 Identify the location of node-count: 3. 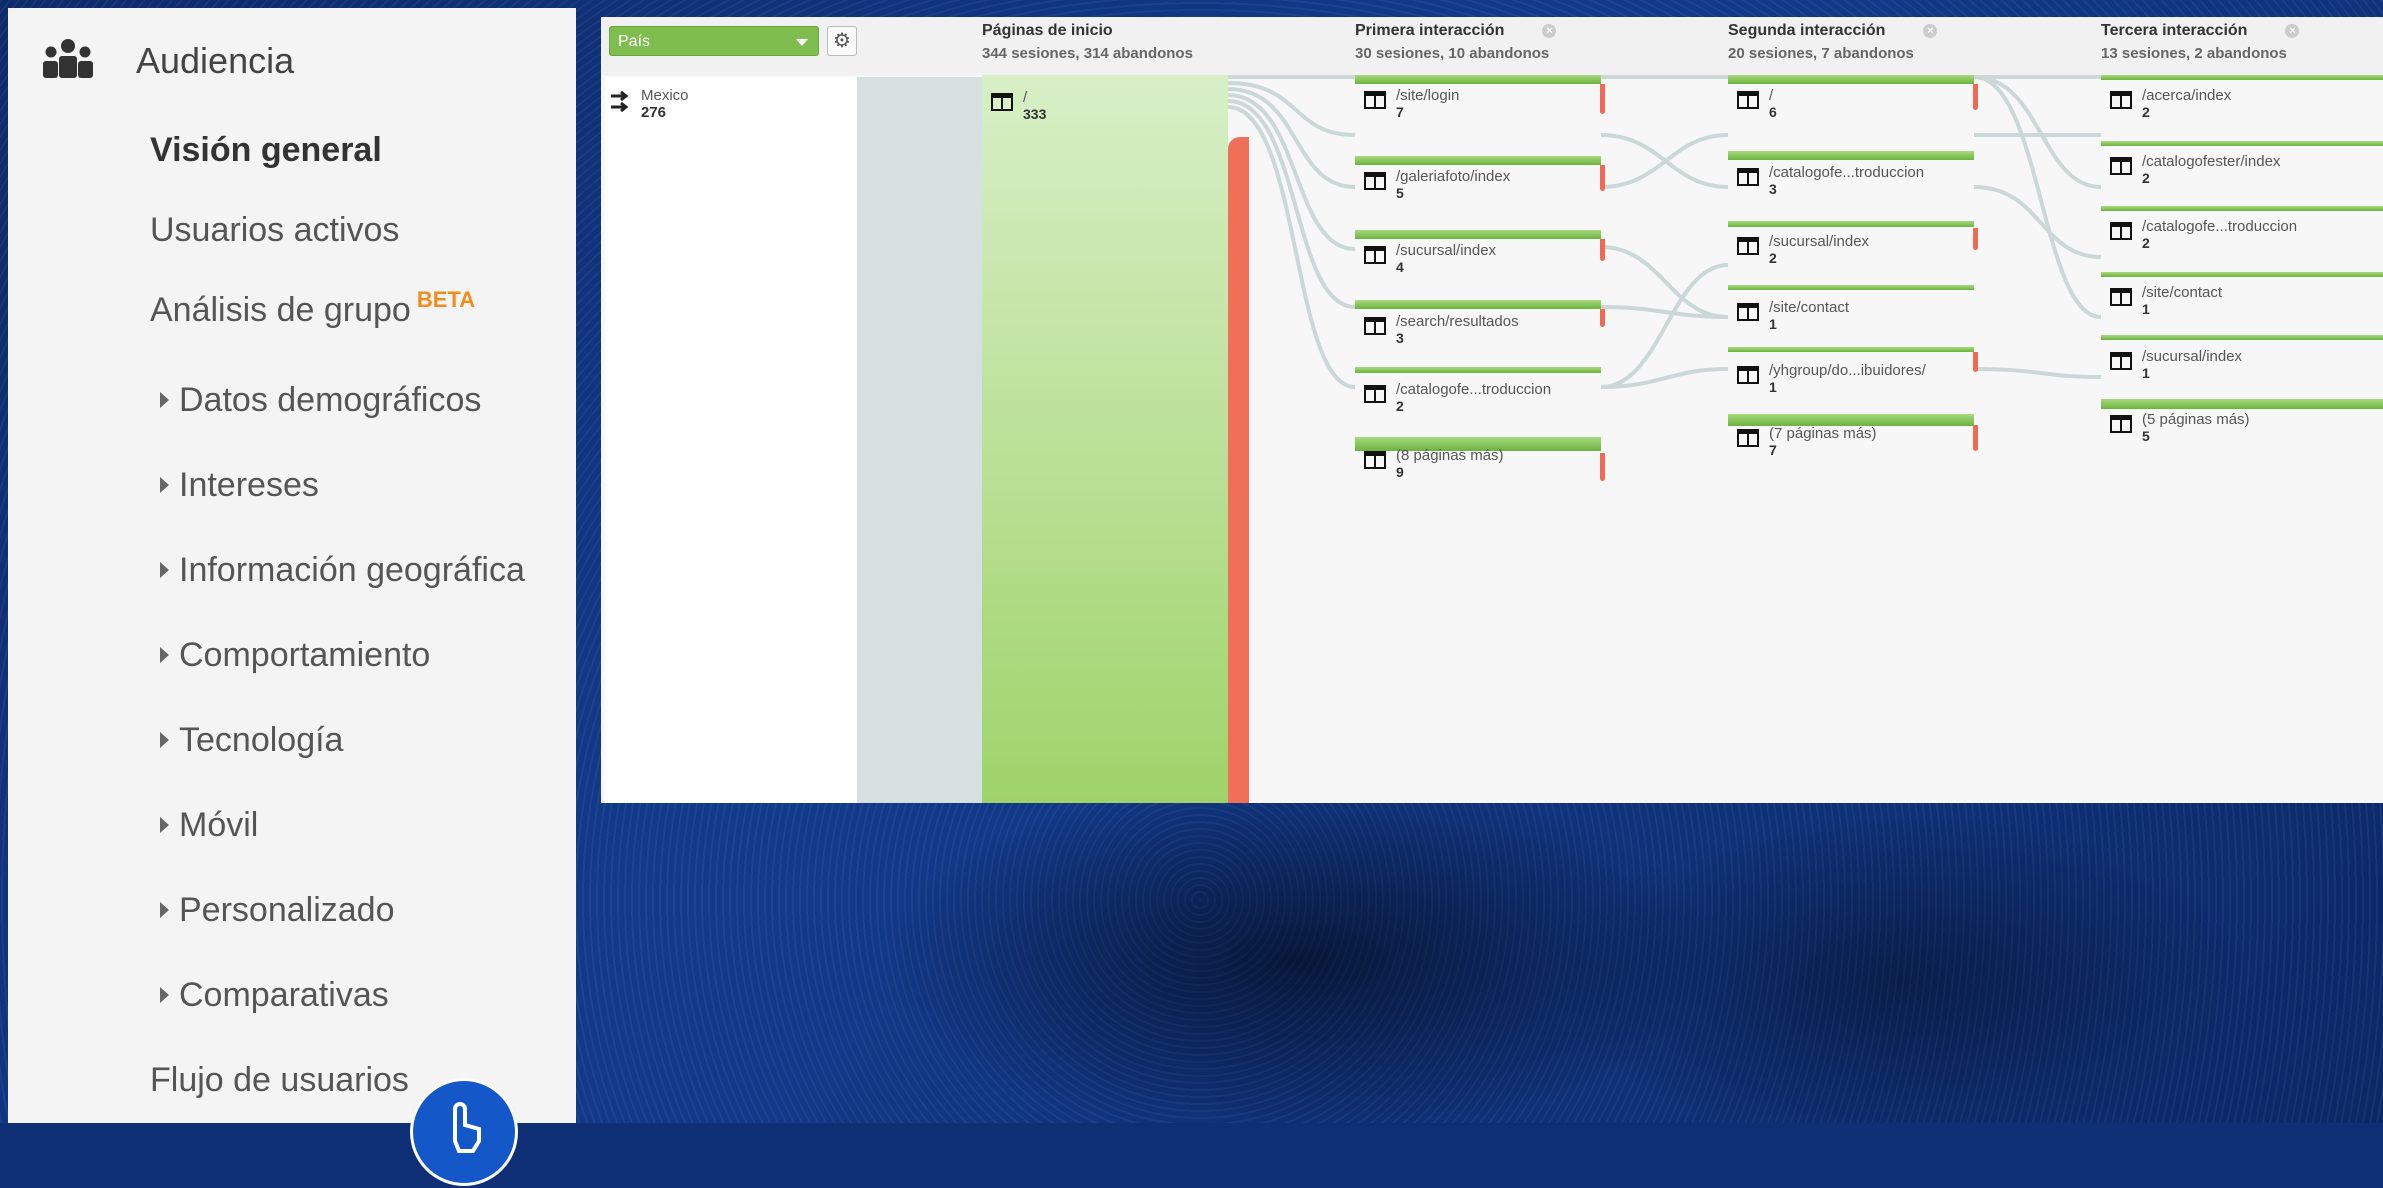
(1400, 338).